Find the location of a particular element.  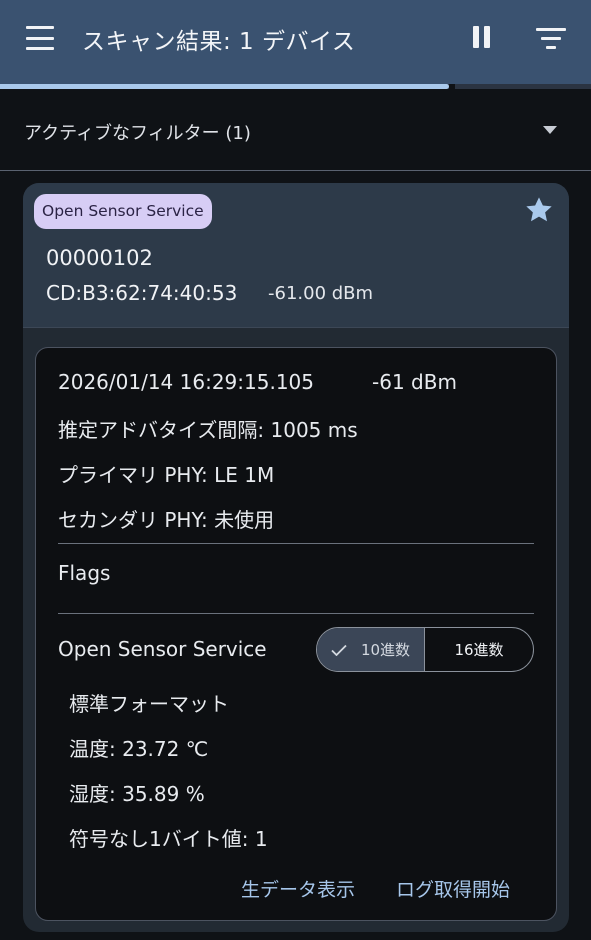

number-format-toggle: 10進数 16進数 is located at coordinates (425, 649).